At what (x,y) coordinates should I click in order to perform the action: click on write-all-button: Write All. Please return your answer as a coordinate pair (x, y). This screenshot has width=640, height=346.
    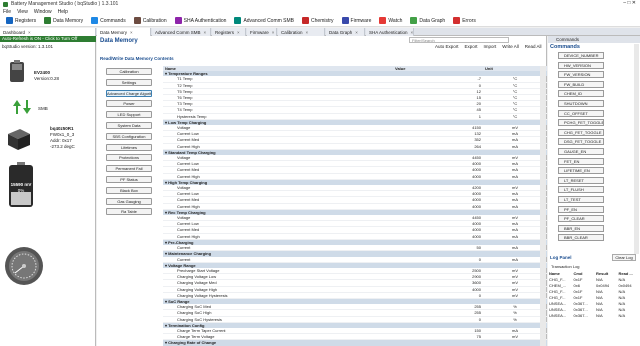
    Looking at the image, I should click on (510, 46).